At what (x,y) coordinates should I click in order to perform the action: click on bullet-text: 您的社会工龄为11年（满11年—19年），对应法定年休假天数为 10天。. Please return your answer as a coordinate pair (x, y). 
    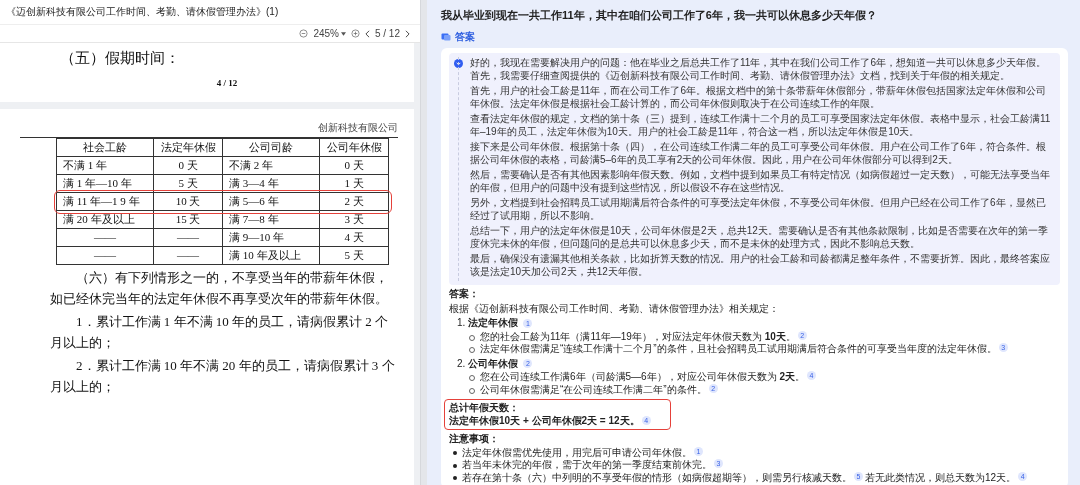
    Looking at the image, I should click on (638, 336).